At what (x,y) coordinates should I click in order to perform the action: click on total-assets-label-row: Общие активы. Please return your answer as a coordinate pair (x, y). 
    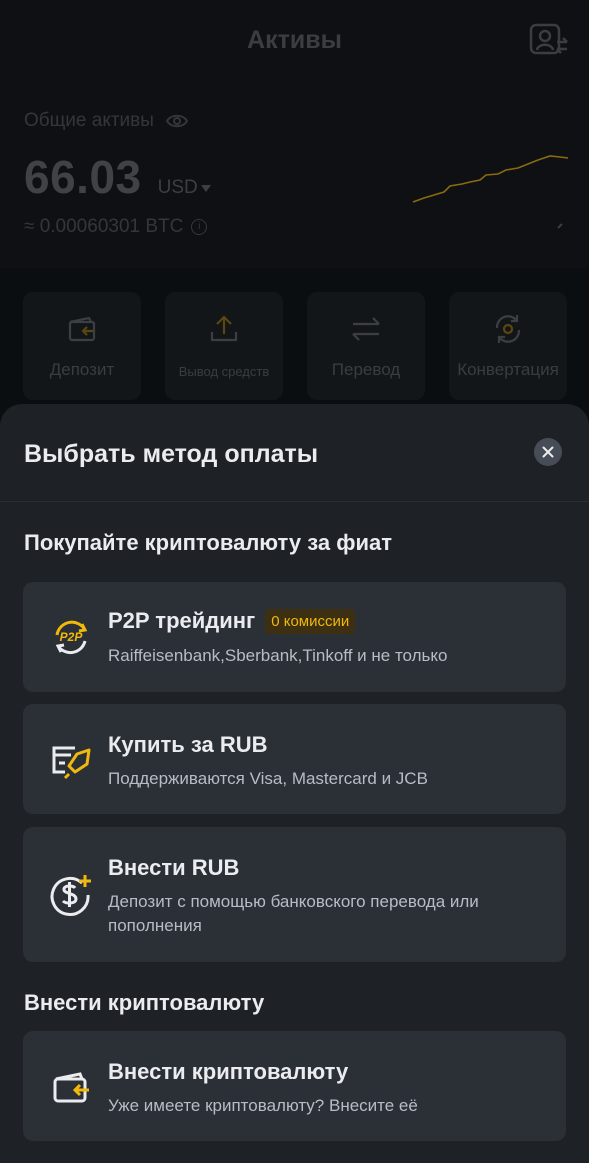
    Looking at the image, I should click on (106, 121).